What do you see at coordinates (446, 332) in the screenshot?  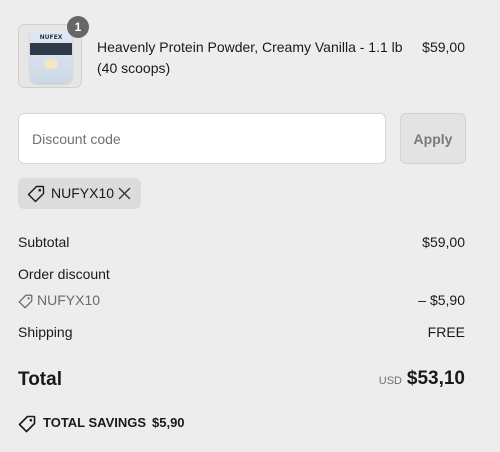 I see `shipping-value: FREE` at bounding box center [446, 332].